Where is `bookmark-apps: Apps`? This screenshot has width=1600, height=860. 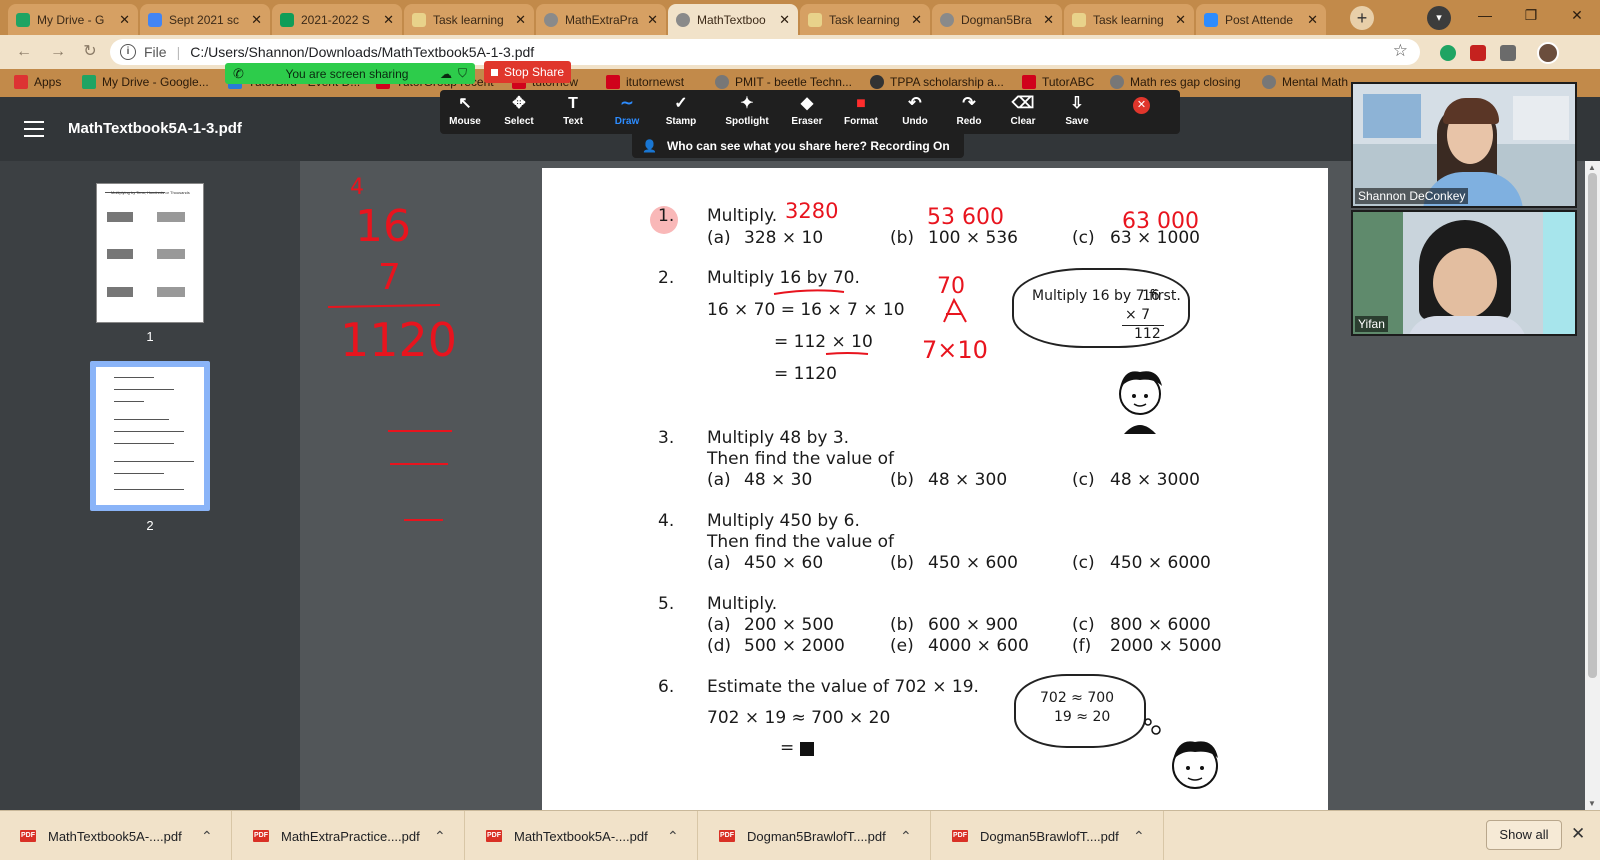
bookmark-apps: Apps is located at coordinates (37, 82).